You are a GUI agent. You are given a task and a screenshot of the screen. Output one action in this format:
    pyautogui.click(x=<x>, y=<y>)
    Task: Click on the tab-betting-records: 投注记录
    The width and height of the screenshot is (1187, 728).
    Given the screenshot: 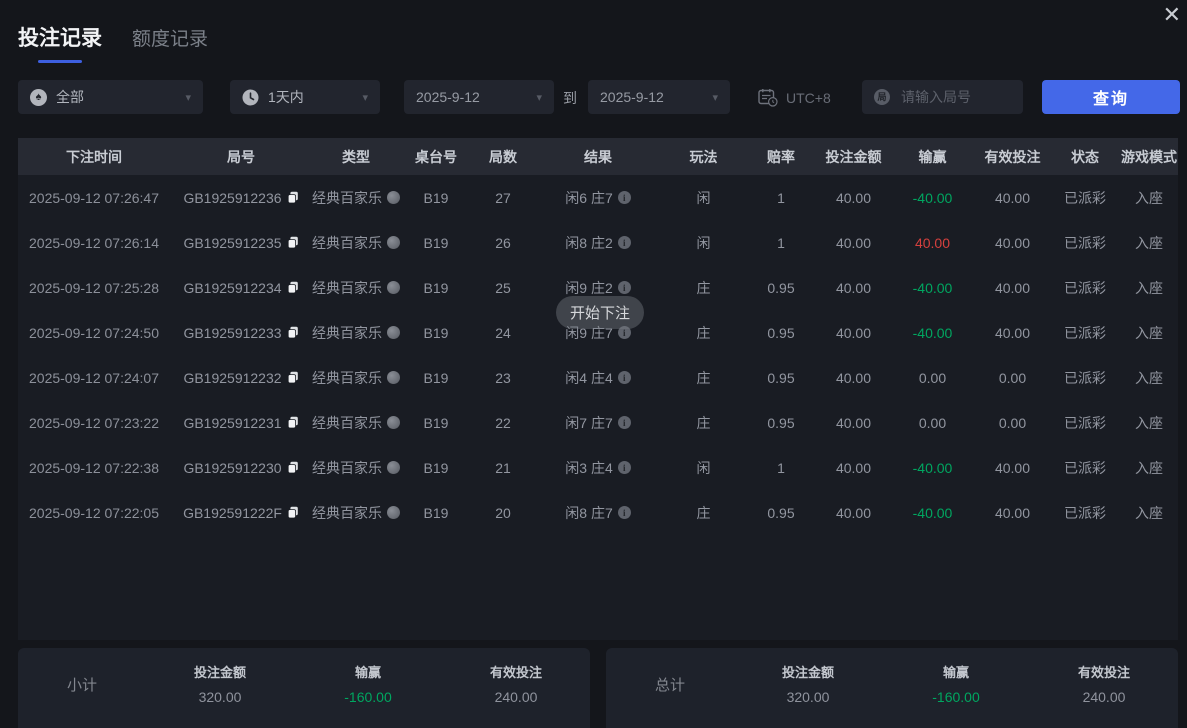 What is the action you would take?
    pyautogui.click(x=60, y=42)
    